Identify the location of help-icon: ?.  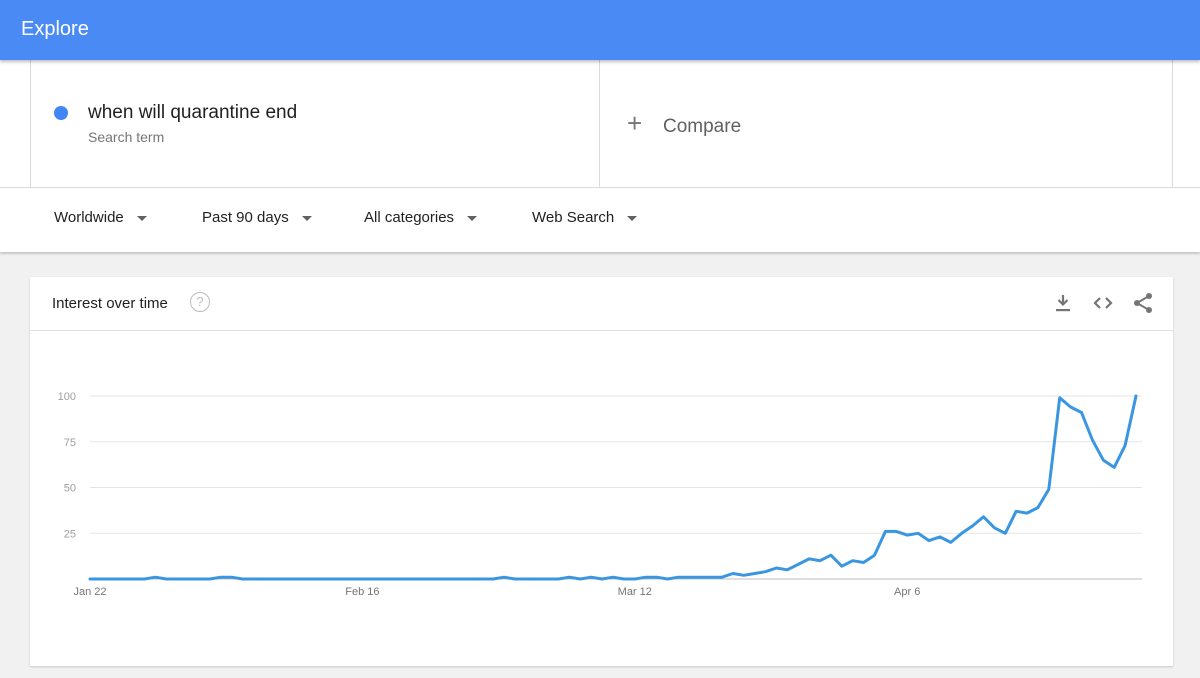
(200, 302).